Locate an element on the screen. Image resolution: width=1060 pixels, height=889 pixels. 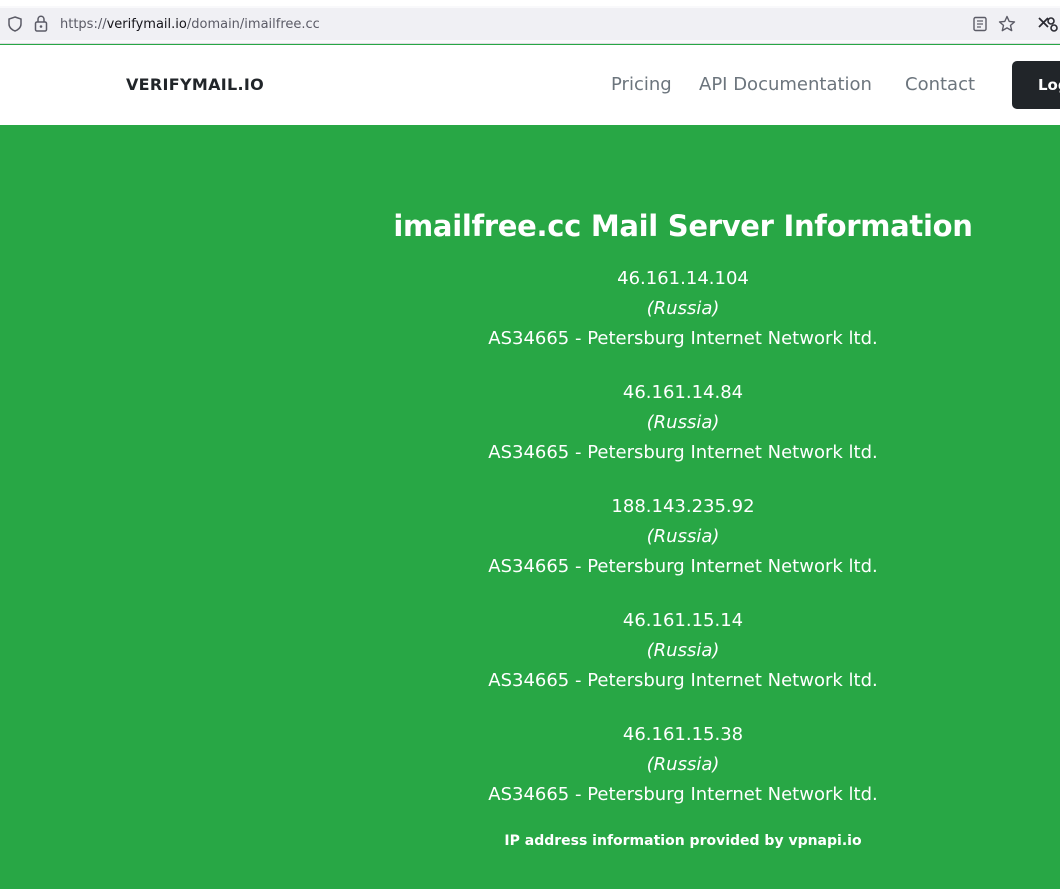
nav-link-api-documentation: API Documentation is located at coordinates (785, 84).